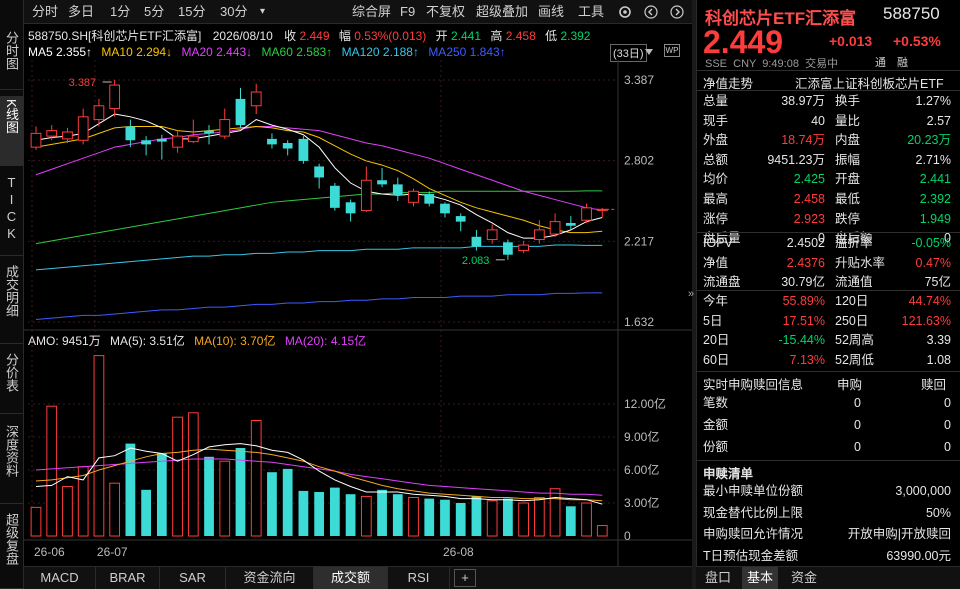 This screenshot has height=589, width=960. Describe the element at coordinates (828, 321) in the screenshot. I see `stat-row: 5日 17.51% 250日 121.63%` at that location.